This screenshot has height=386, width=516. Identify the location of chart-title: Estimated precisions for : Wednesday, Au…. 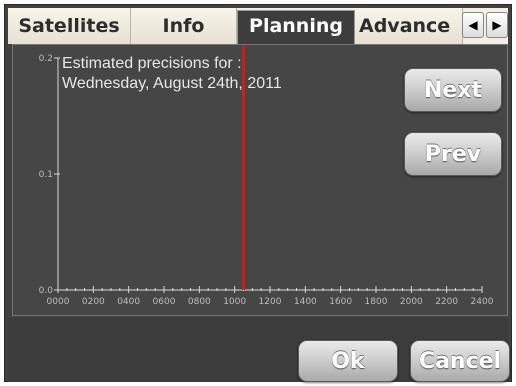
(172, 73).